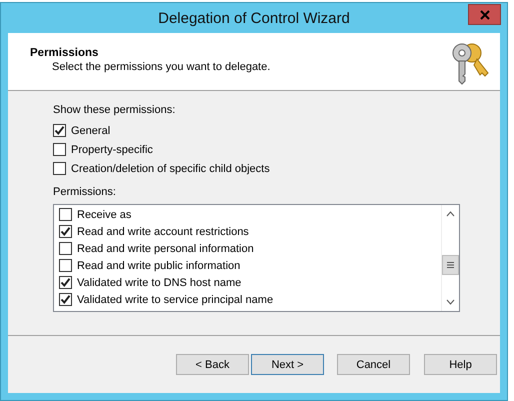  What do you see at coordinates (112, 150) in the screenshot?
I see `checkbox-label: Property-specific` at bounding box center [112, 150].